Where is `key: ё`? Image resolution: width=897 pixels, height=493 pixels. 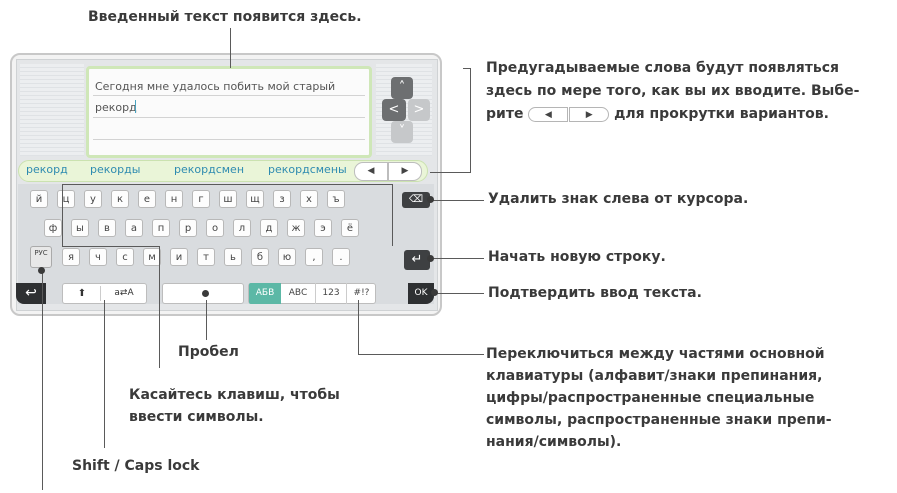 key: ё is located at coordinates (350, 228).